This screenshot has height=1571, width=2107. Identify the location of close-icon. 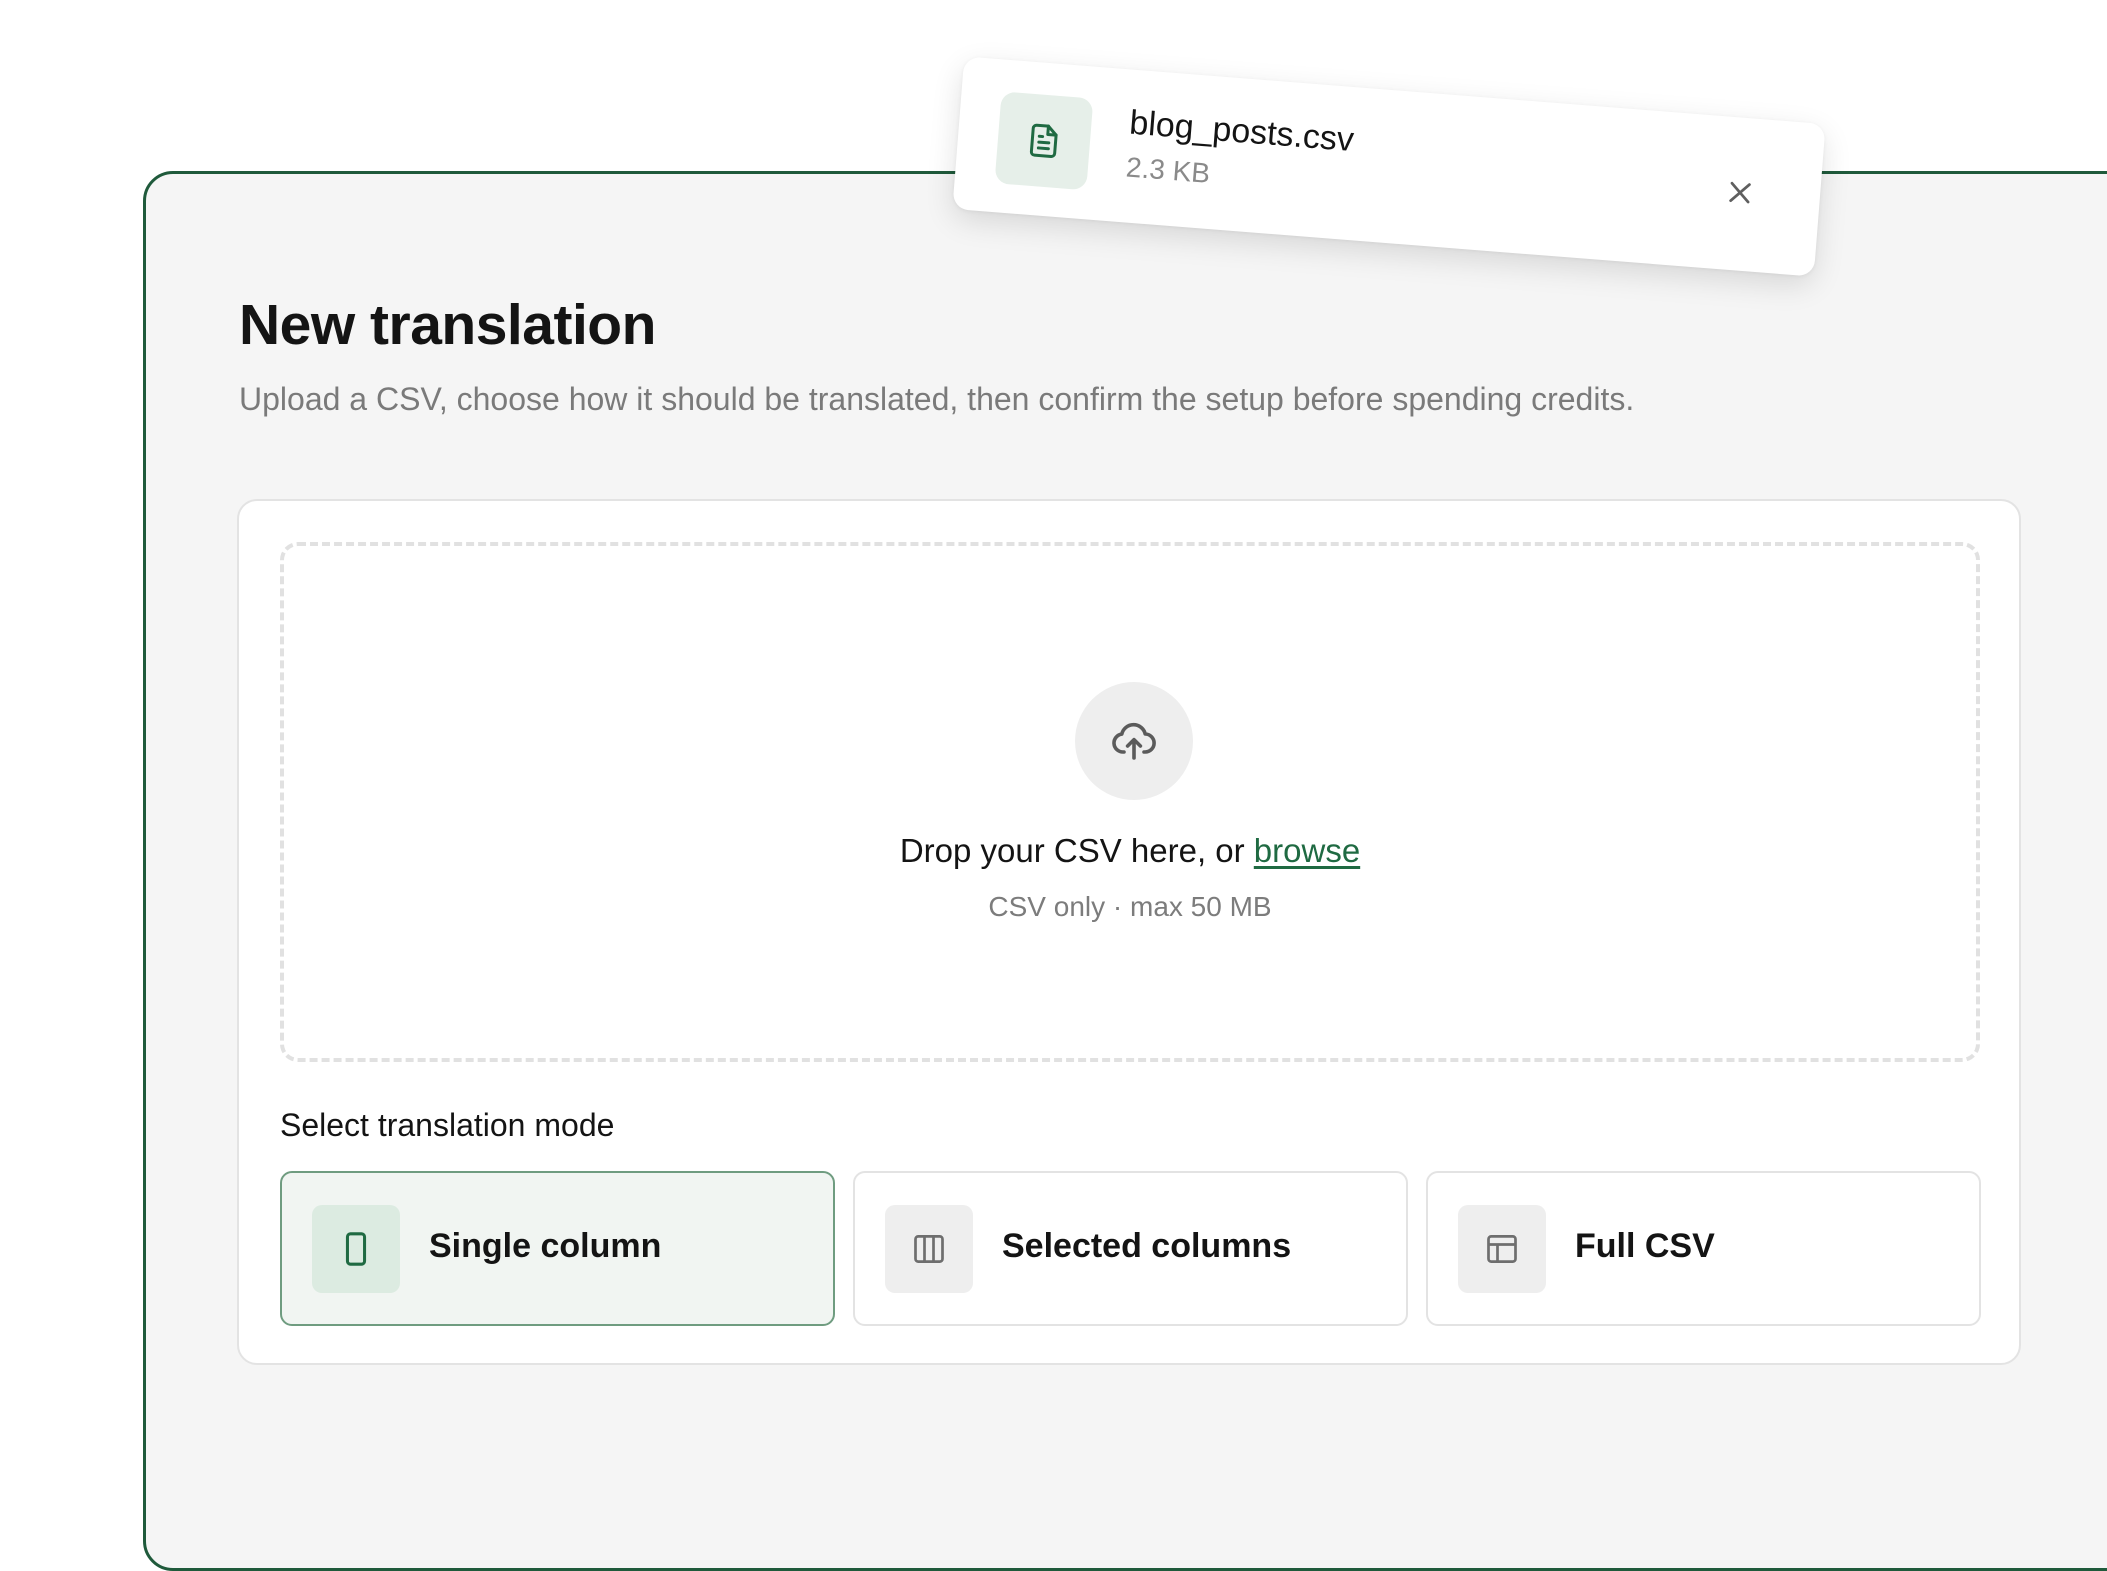
(1740, 192).